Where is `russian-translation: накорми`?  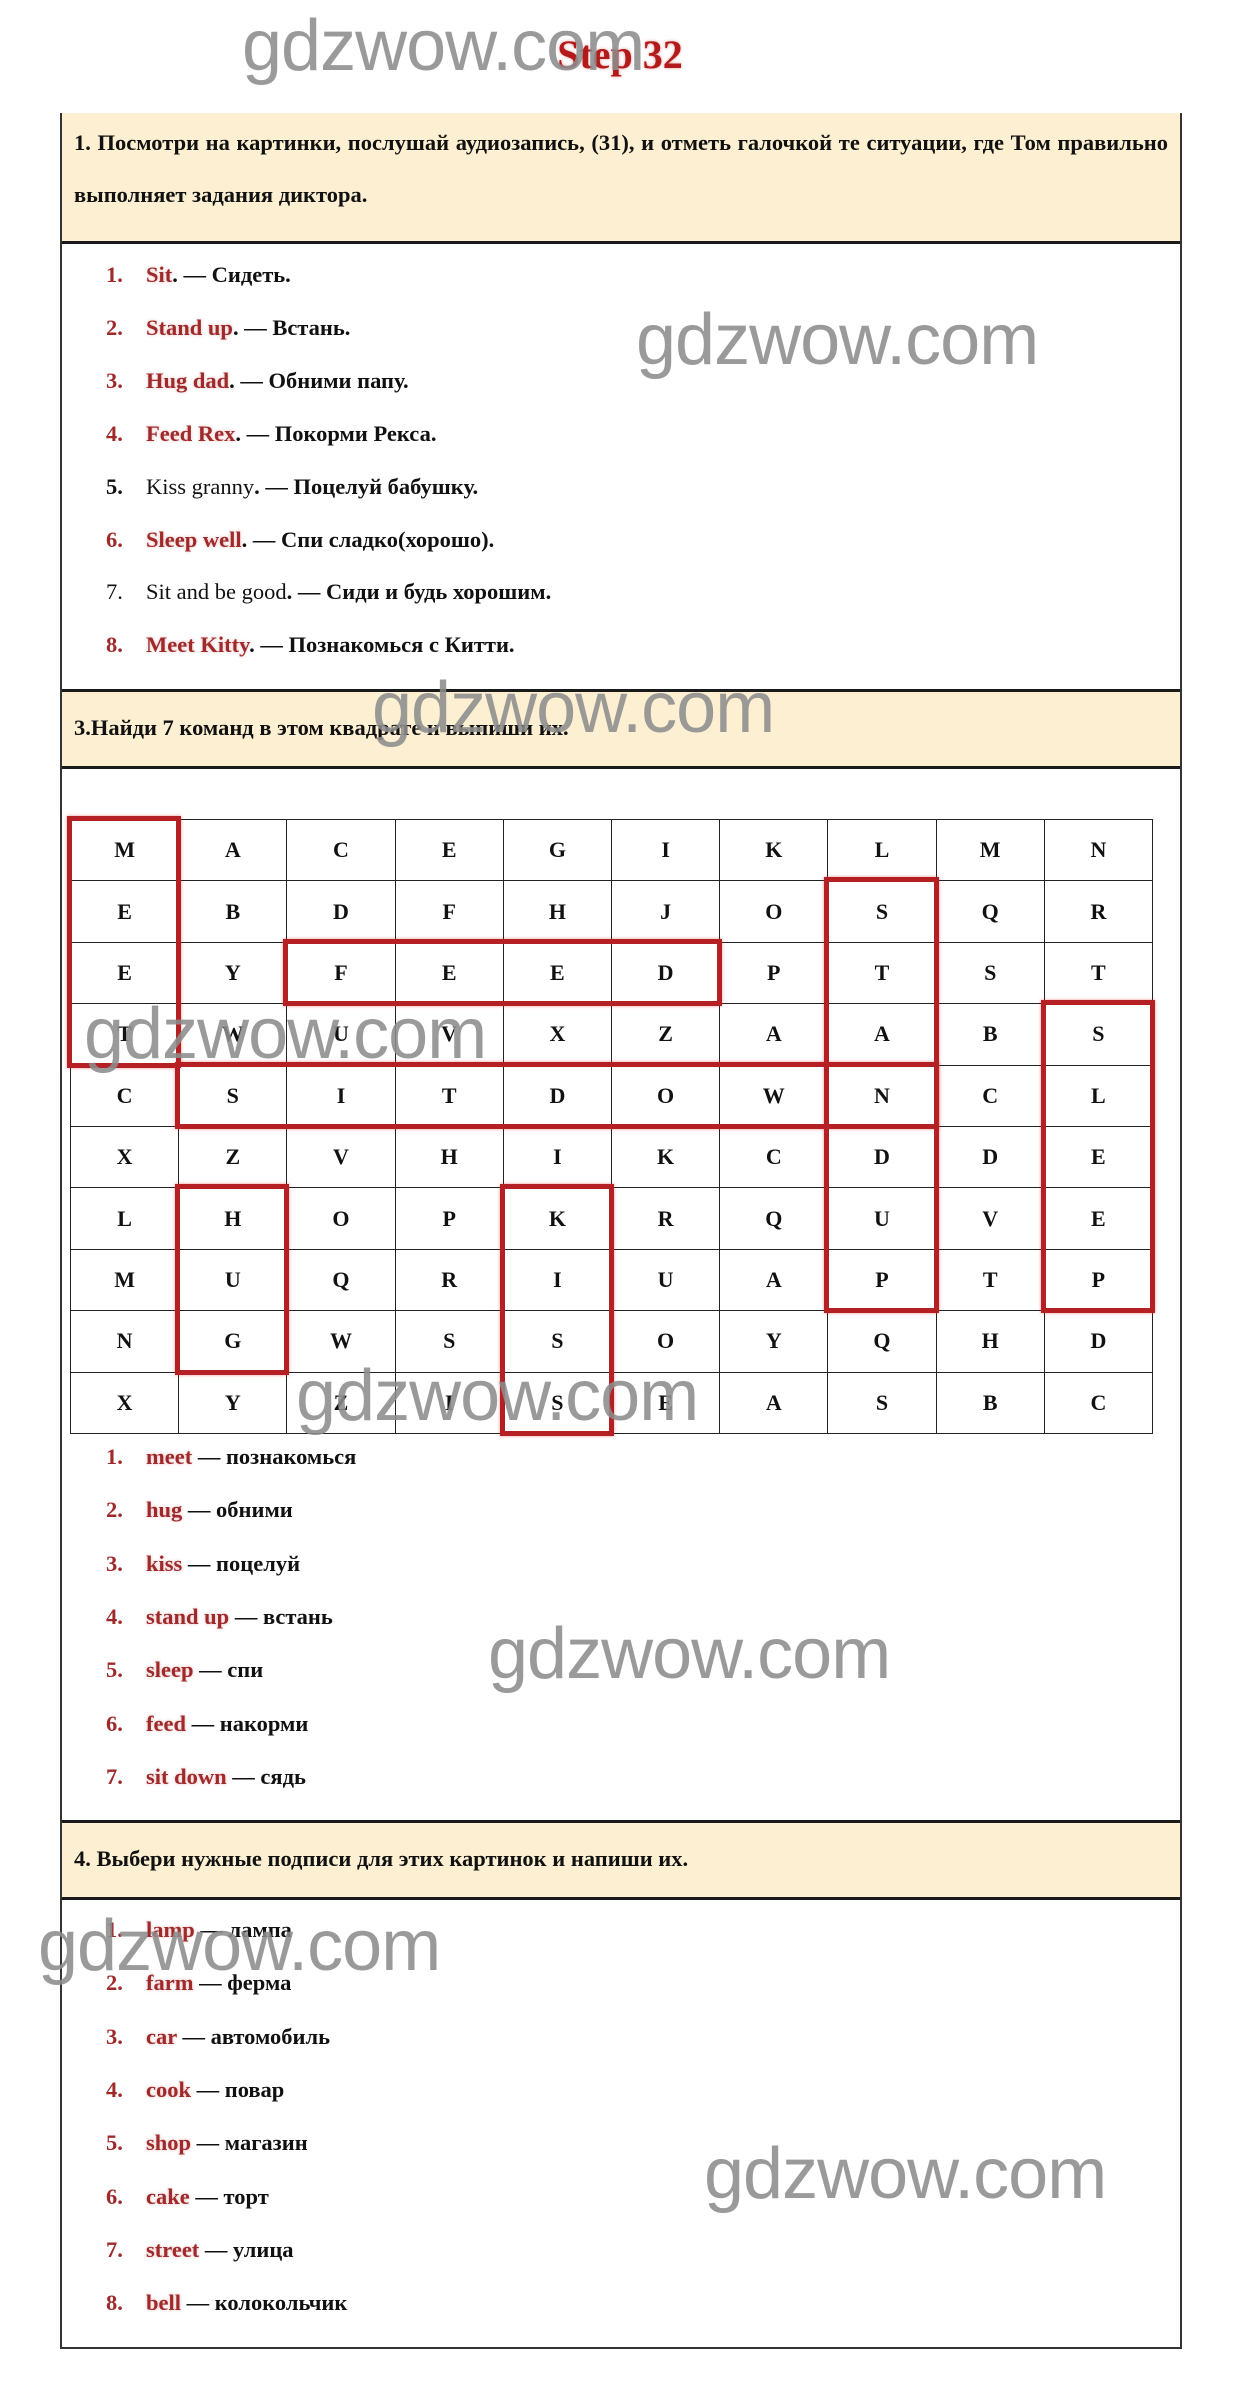
russian-translation: накорми is located at coordinates (264, 1723).